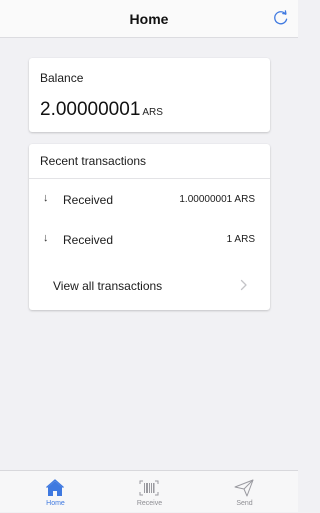  I want to click on recent-transactions-title: Recent transactions, so click(93, 161).